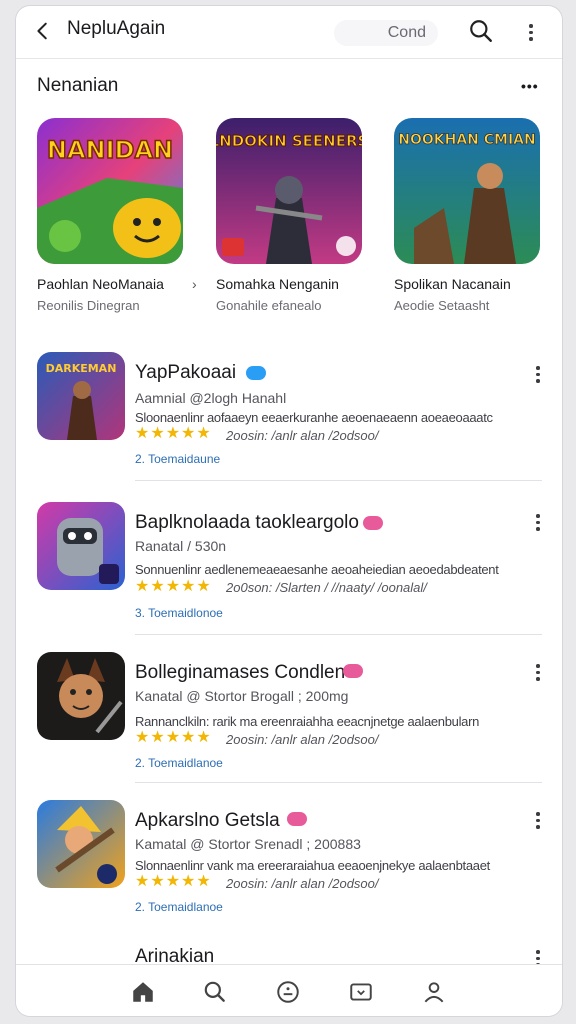 Image resolution: width=576 pixels, height=1024 pixels. I want to click on svg-text: DARKEMAN, so click(81, 368).